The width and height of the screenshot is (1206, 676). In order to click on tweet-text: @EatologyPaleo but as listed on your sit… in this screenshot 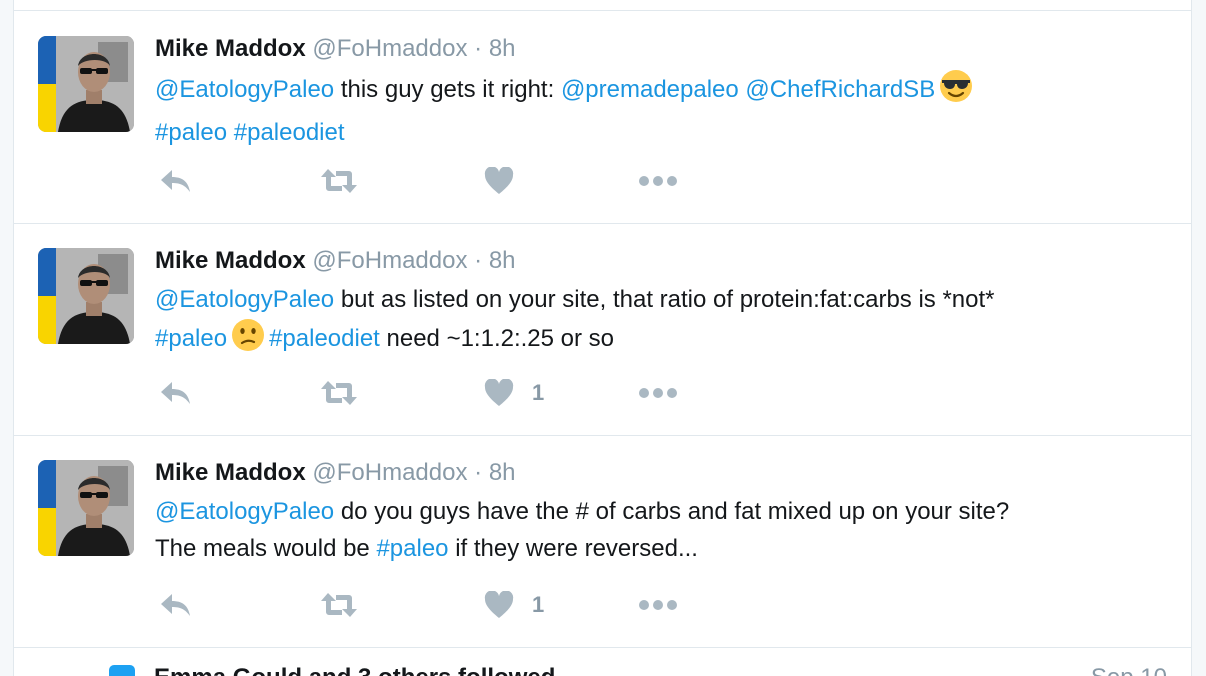, I will do `click(660, 322)`.